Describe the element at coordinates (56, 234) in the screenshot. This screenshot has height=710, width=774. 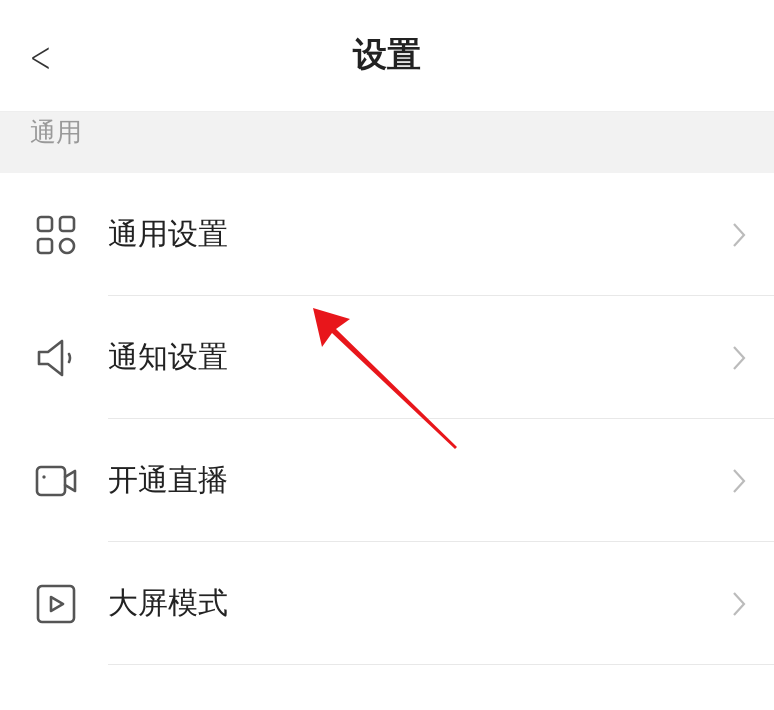
I see `grid-icon` at that location.